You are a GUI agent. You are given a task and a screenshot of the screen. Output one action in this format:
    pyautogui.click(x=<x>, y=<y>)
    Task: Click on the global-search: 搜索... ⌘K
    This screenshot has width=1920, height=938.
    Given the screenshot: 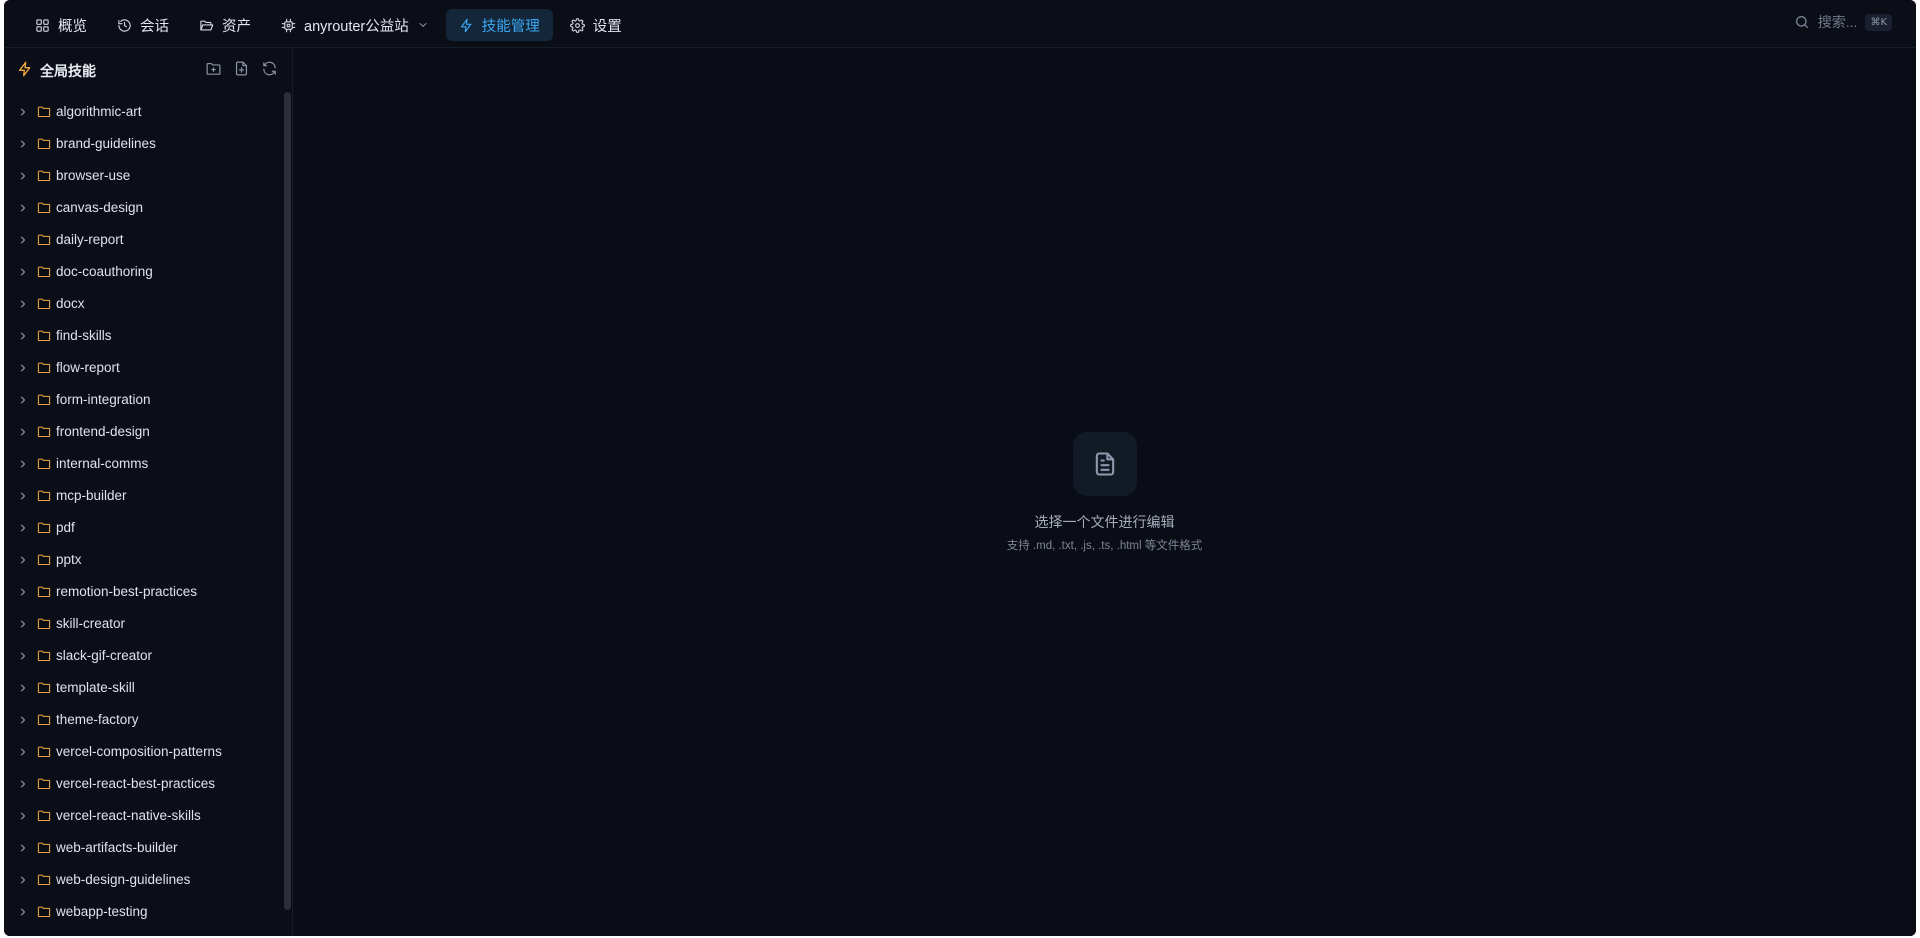 What is the action you would take?
    pyautogui.click(x=1843, y=22)
    